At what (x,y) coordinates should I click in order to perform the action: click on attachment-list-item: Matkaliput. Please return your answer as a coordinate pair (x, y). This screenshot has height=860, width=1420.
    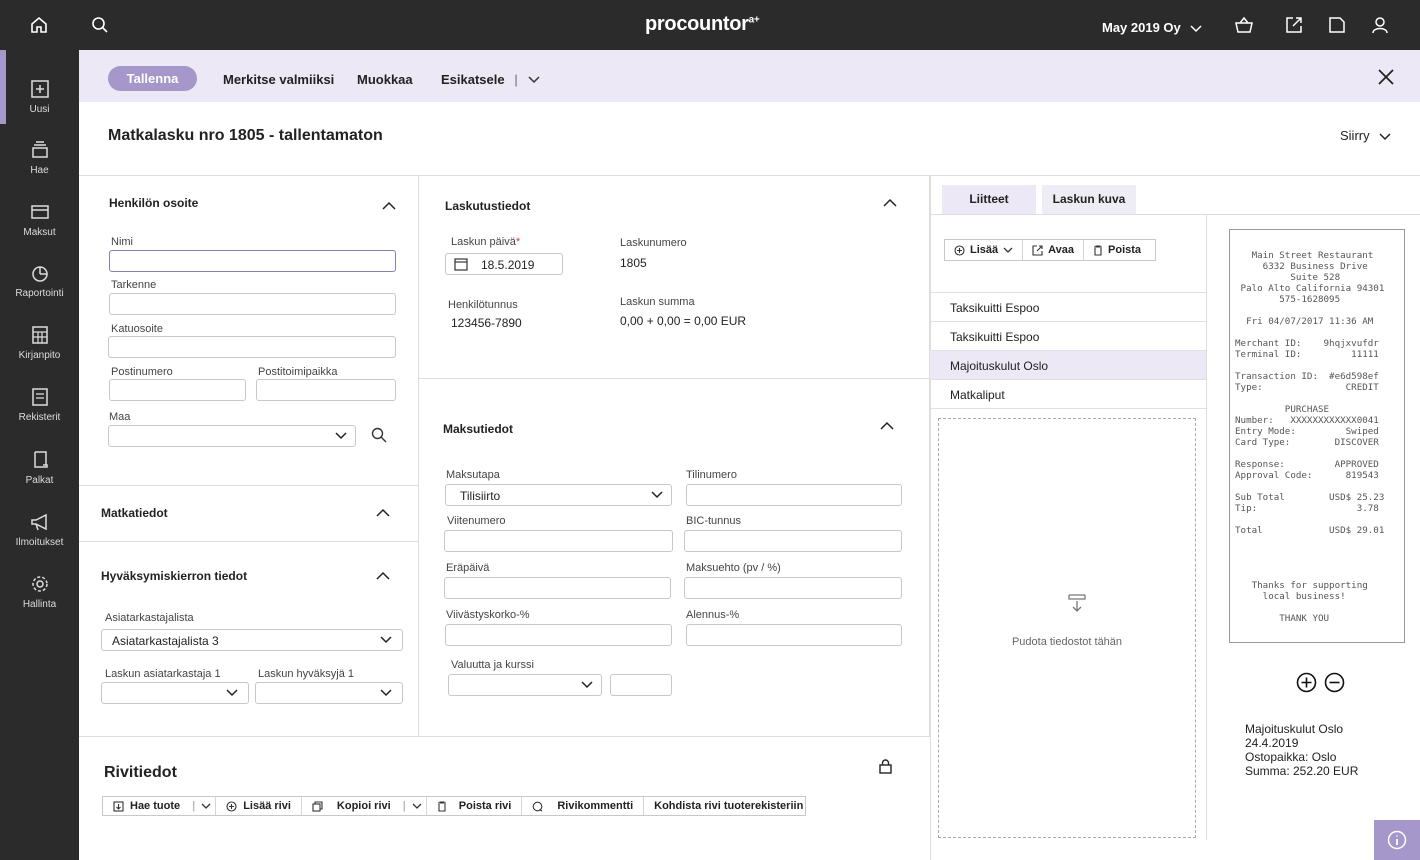
    Looking at the image, I should click on (1068, 394).